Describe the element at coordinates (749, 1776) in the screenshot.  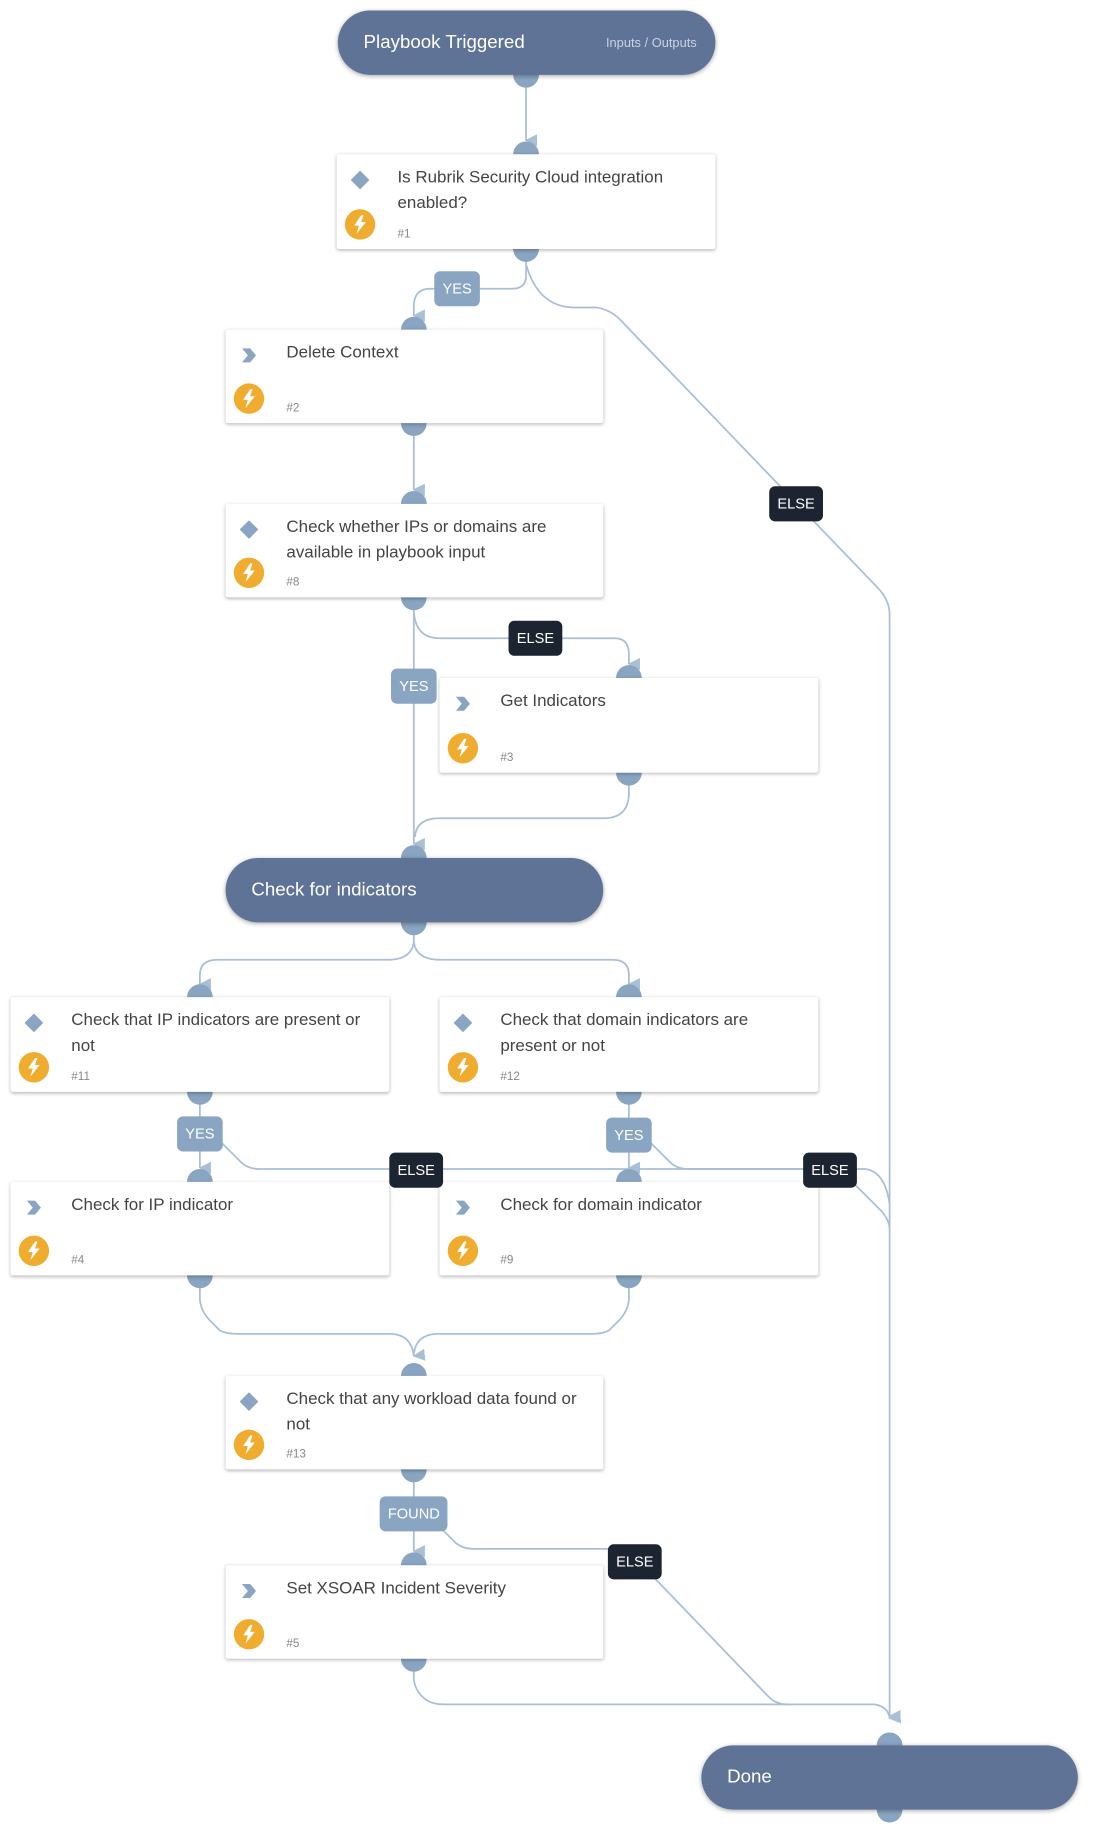
I see `done-title: Done` at that location.